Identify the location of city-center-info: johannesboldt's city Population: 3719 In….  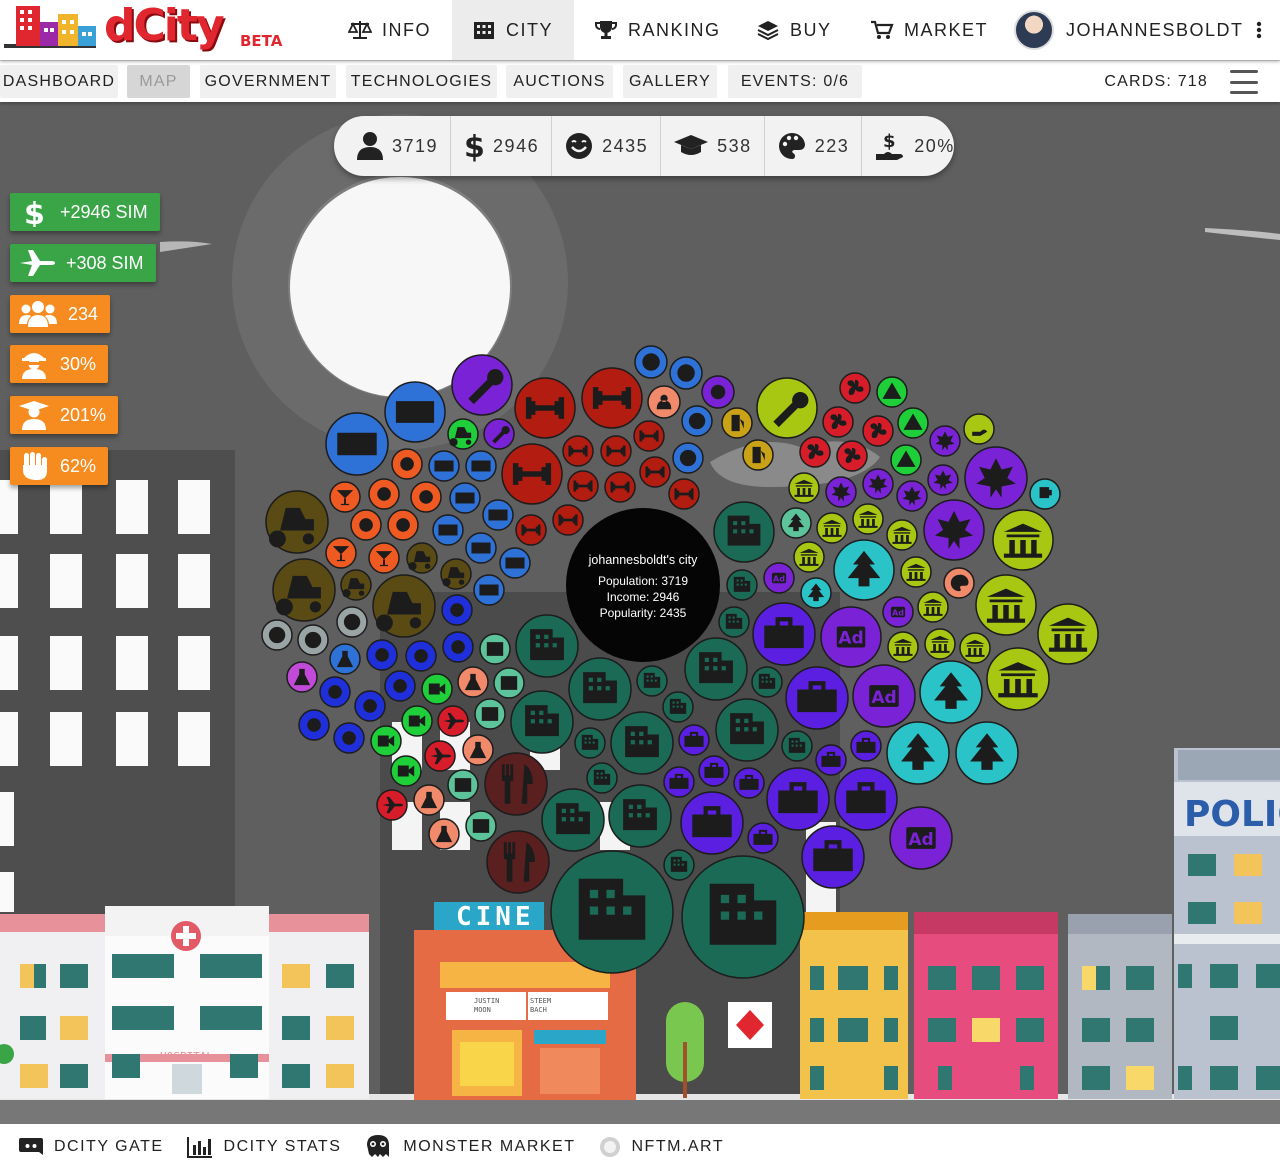
(643, 564).